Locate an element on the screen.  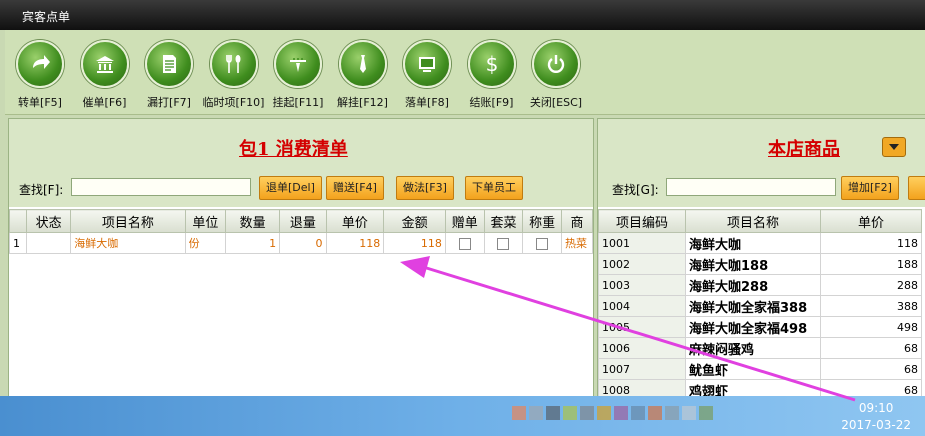
cooking-method-button: 做法[F3] is located at coordinates (425, 188).